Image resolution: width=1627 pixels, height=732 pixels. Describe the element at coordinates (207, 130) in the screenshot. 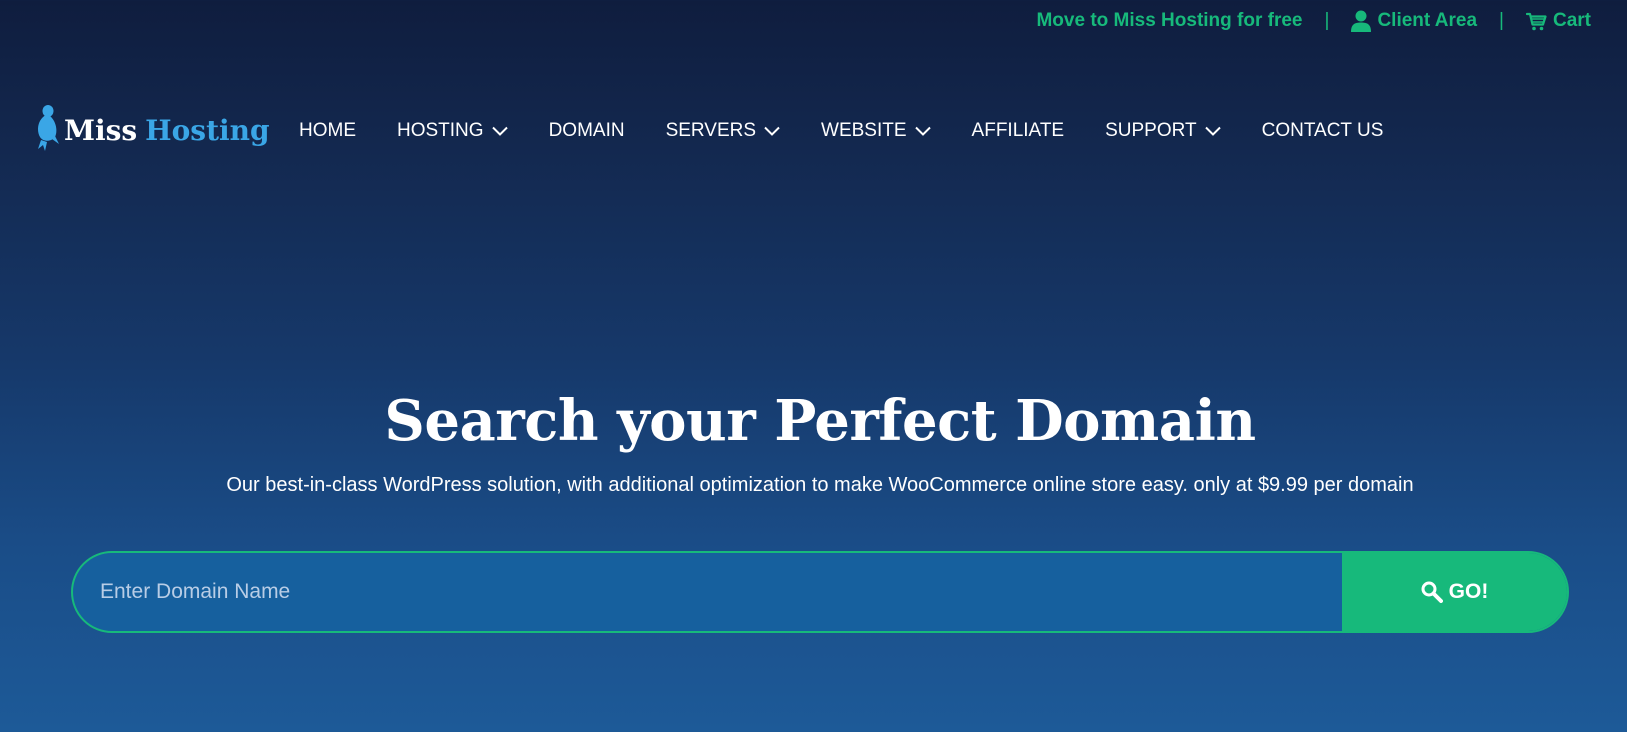

I see `brand-word-hosting: Hosting` at that location.